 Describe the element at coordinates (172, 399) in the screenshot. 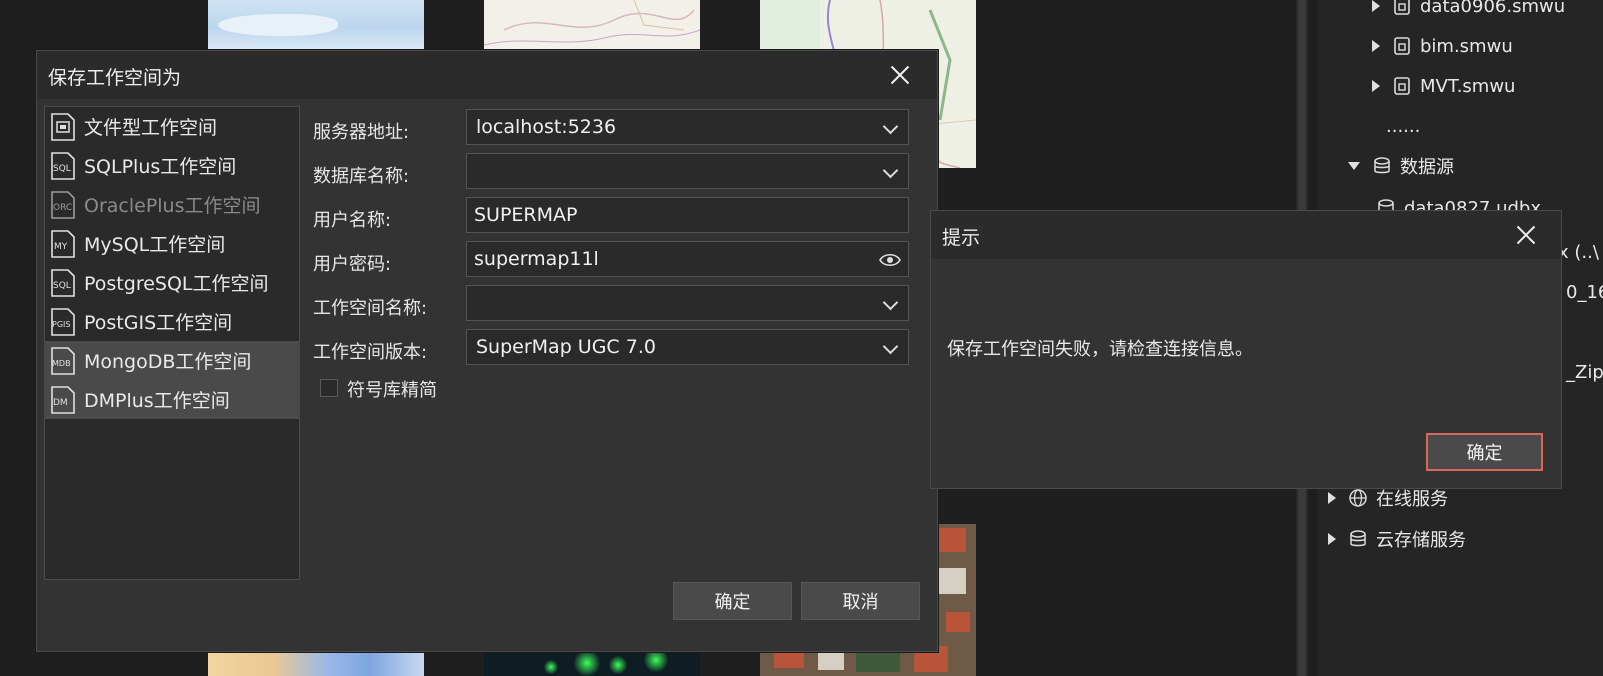

I see `workspace-type-dmplus: DM DMPlus工作空间` at that location.